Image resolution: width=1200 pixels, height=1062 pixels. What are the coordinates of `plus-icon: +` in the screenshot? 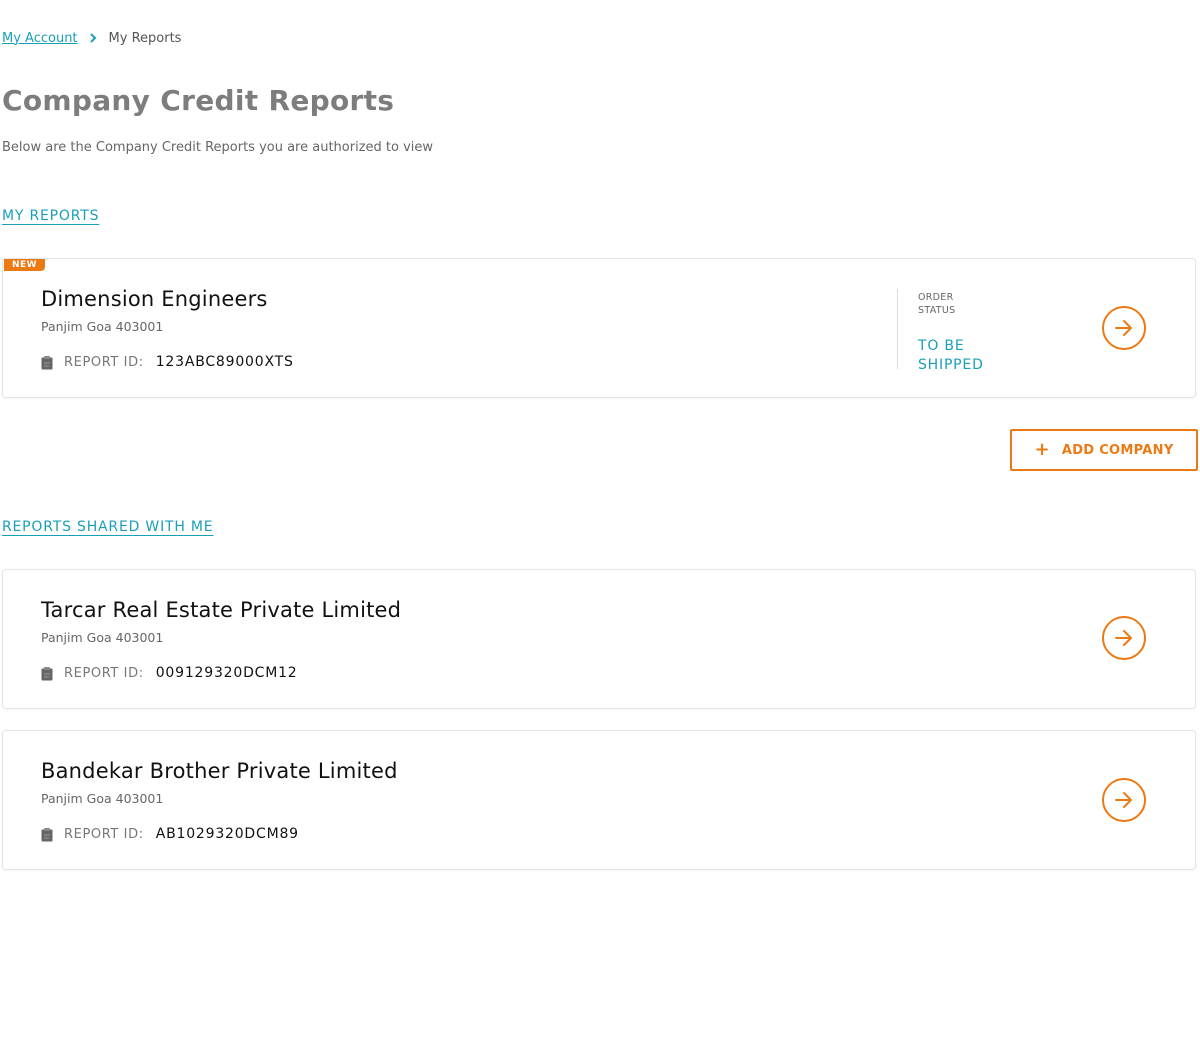 It's located at (1042, 449).